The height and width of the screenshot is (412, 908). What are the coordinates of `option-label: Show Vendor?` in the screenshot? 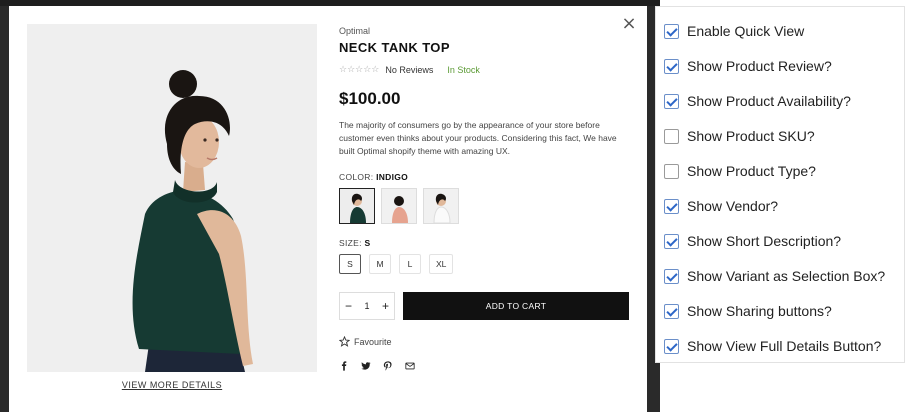 It's located at (733, 206).